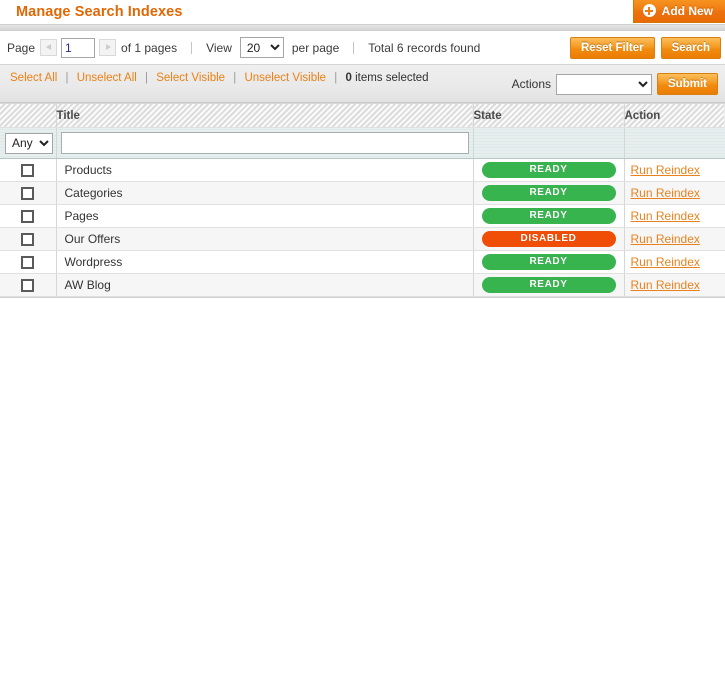 The width and height of the screenshot is (725, 680). Describe the element at coordinates (690, 48) in the screenshot. I see `search-button: Search` at that location.